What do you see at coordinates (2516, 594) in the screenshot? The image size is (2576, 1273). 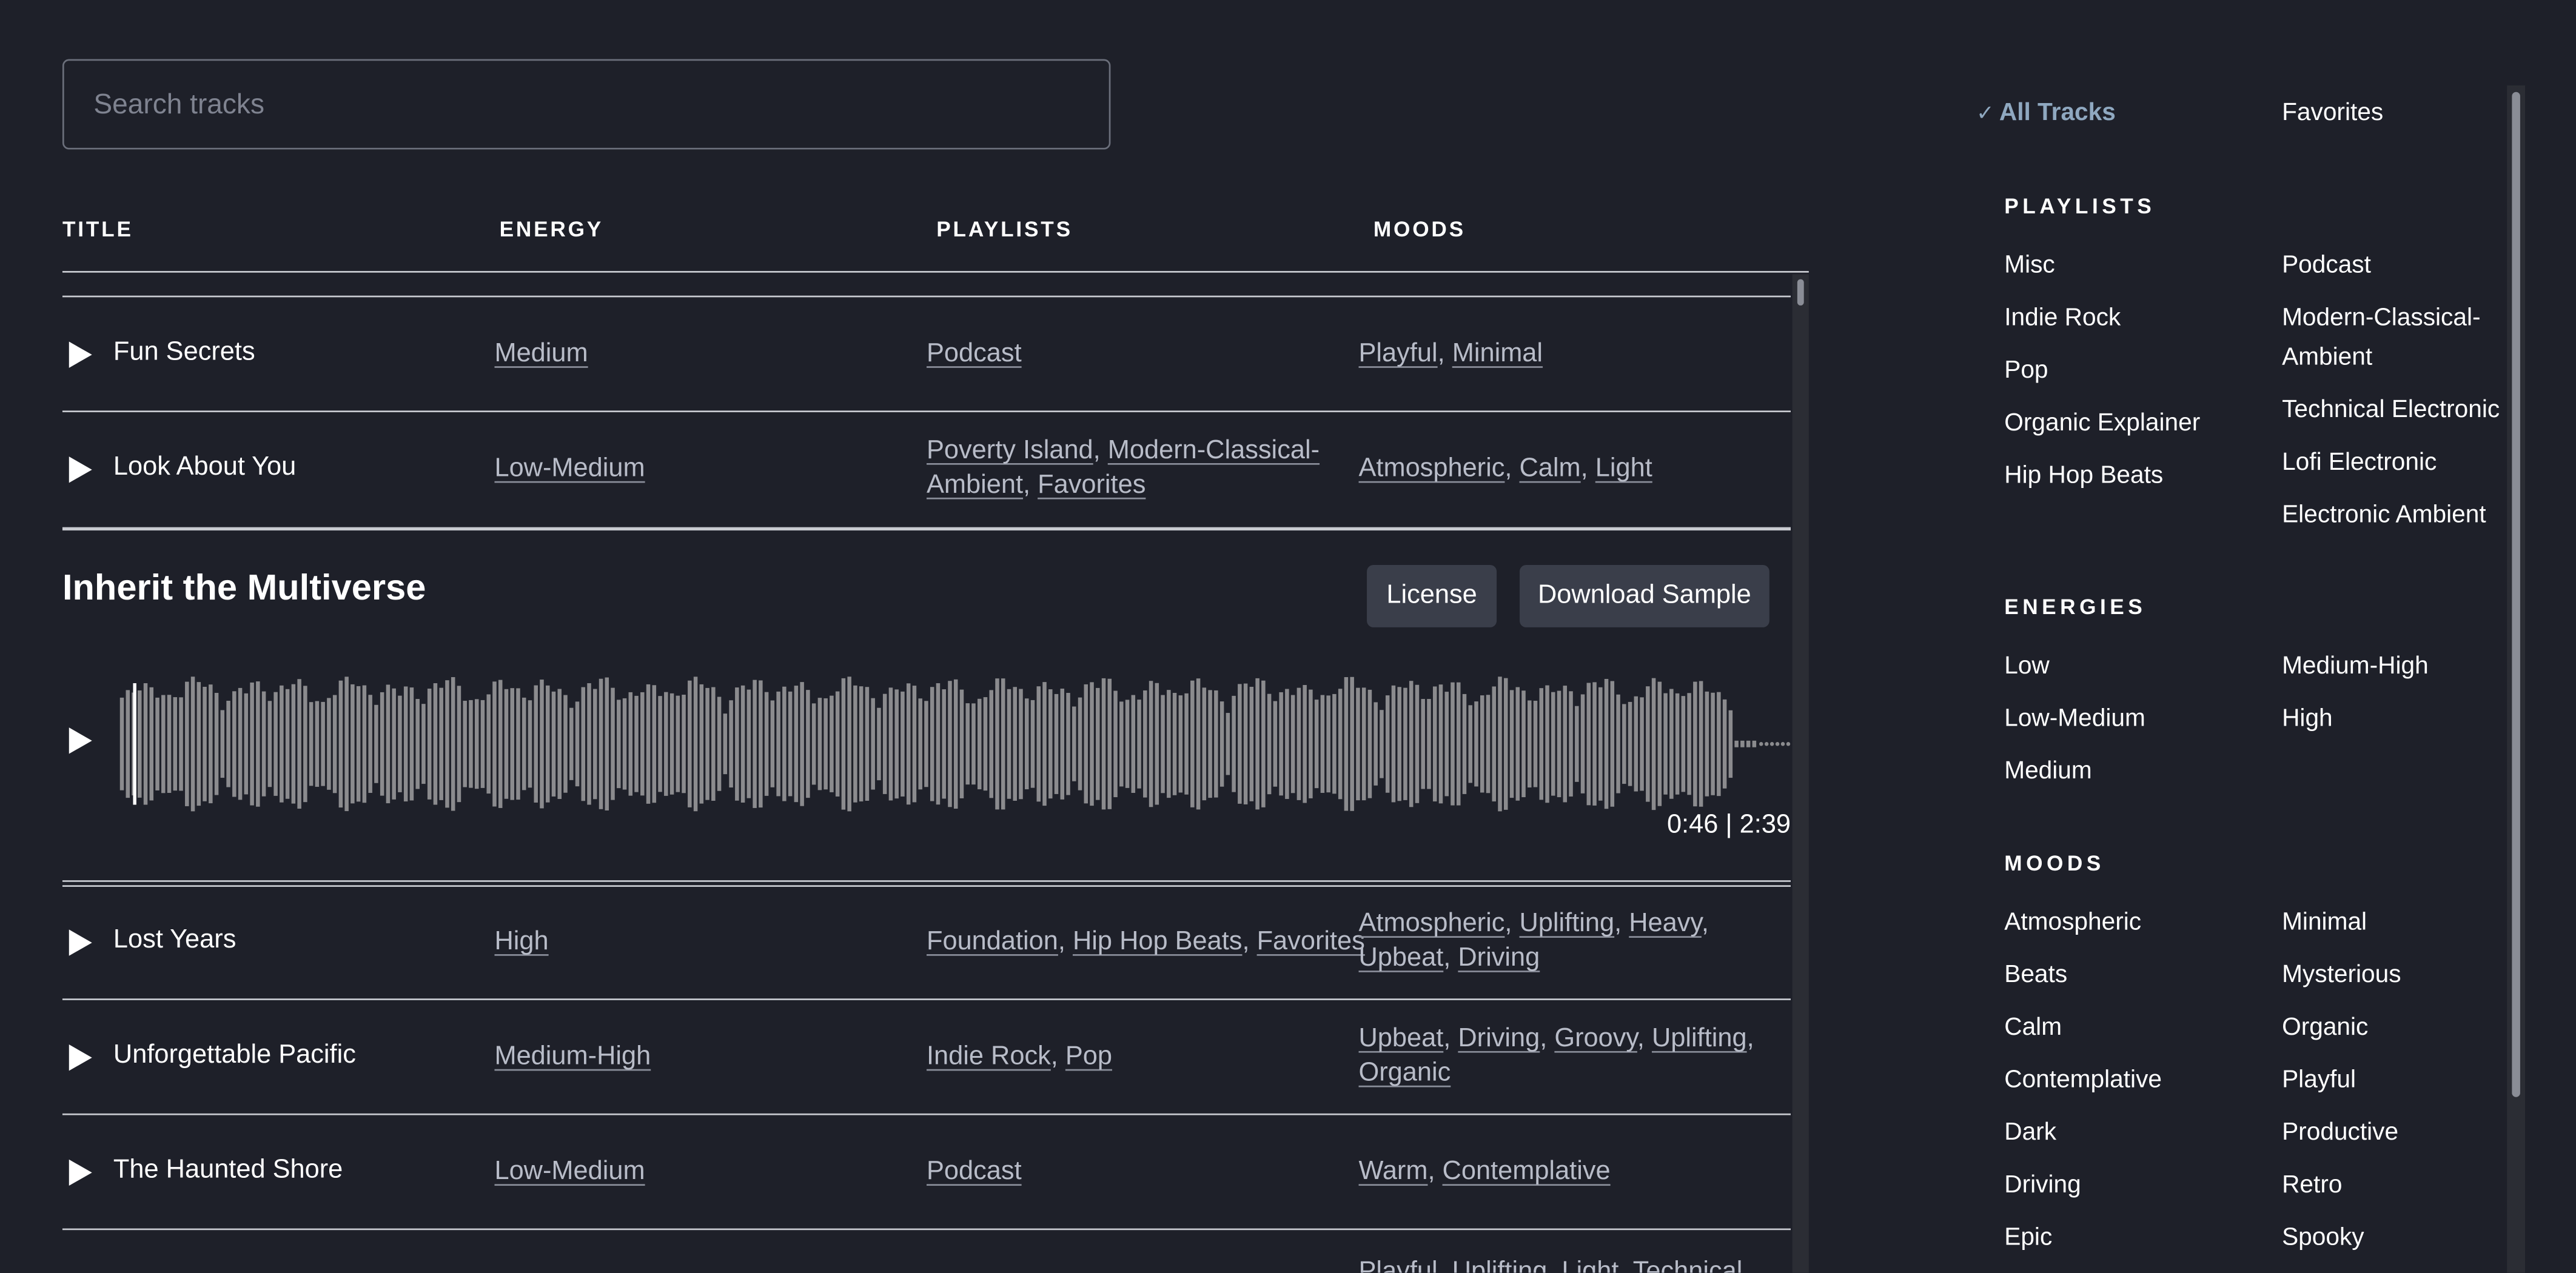 I see `sidebar-scrollbar-thumb` at bounding box center [2516, 594].